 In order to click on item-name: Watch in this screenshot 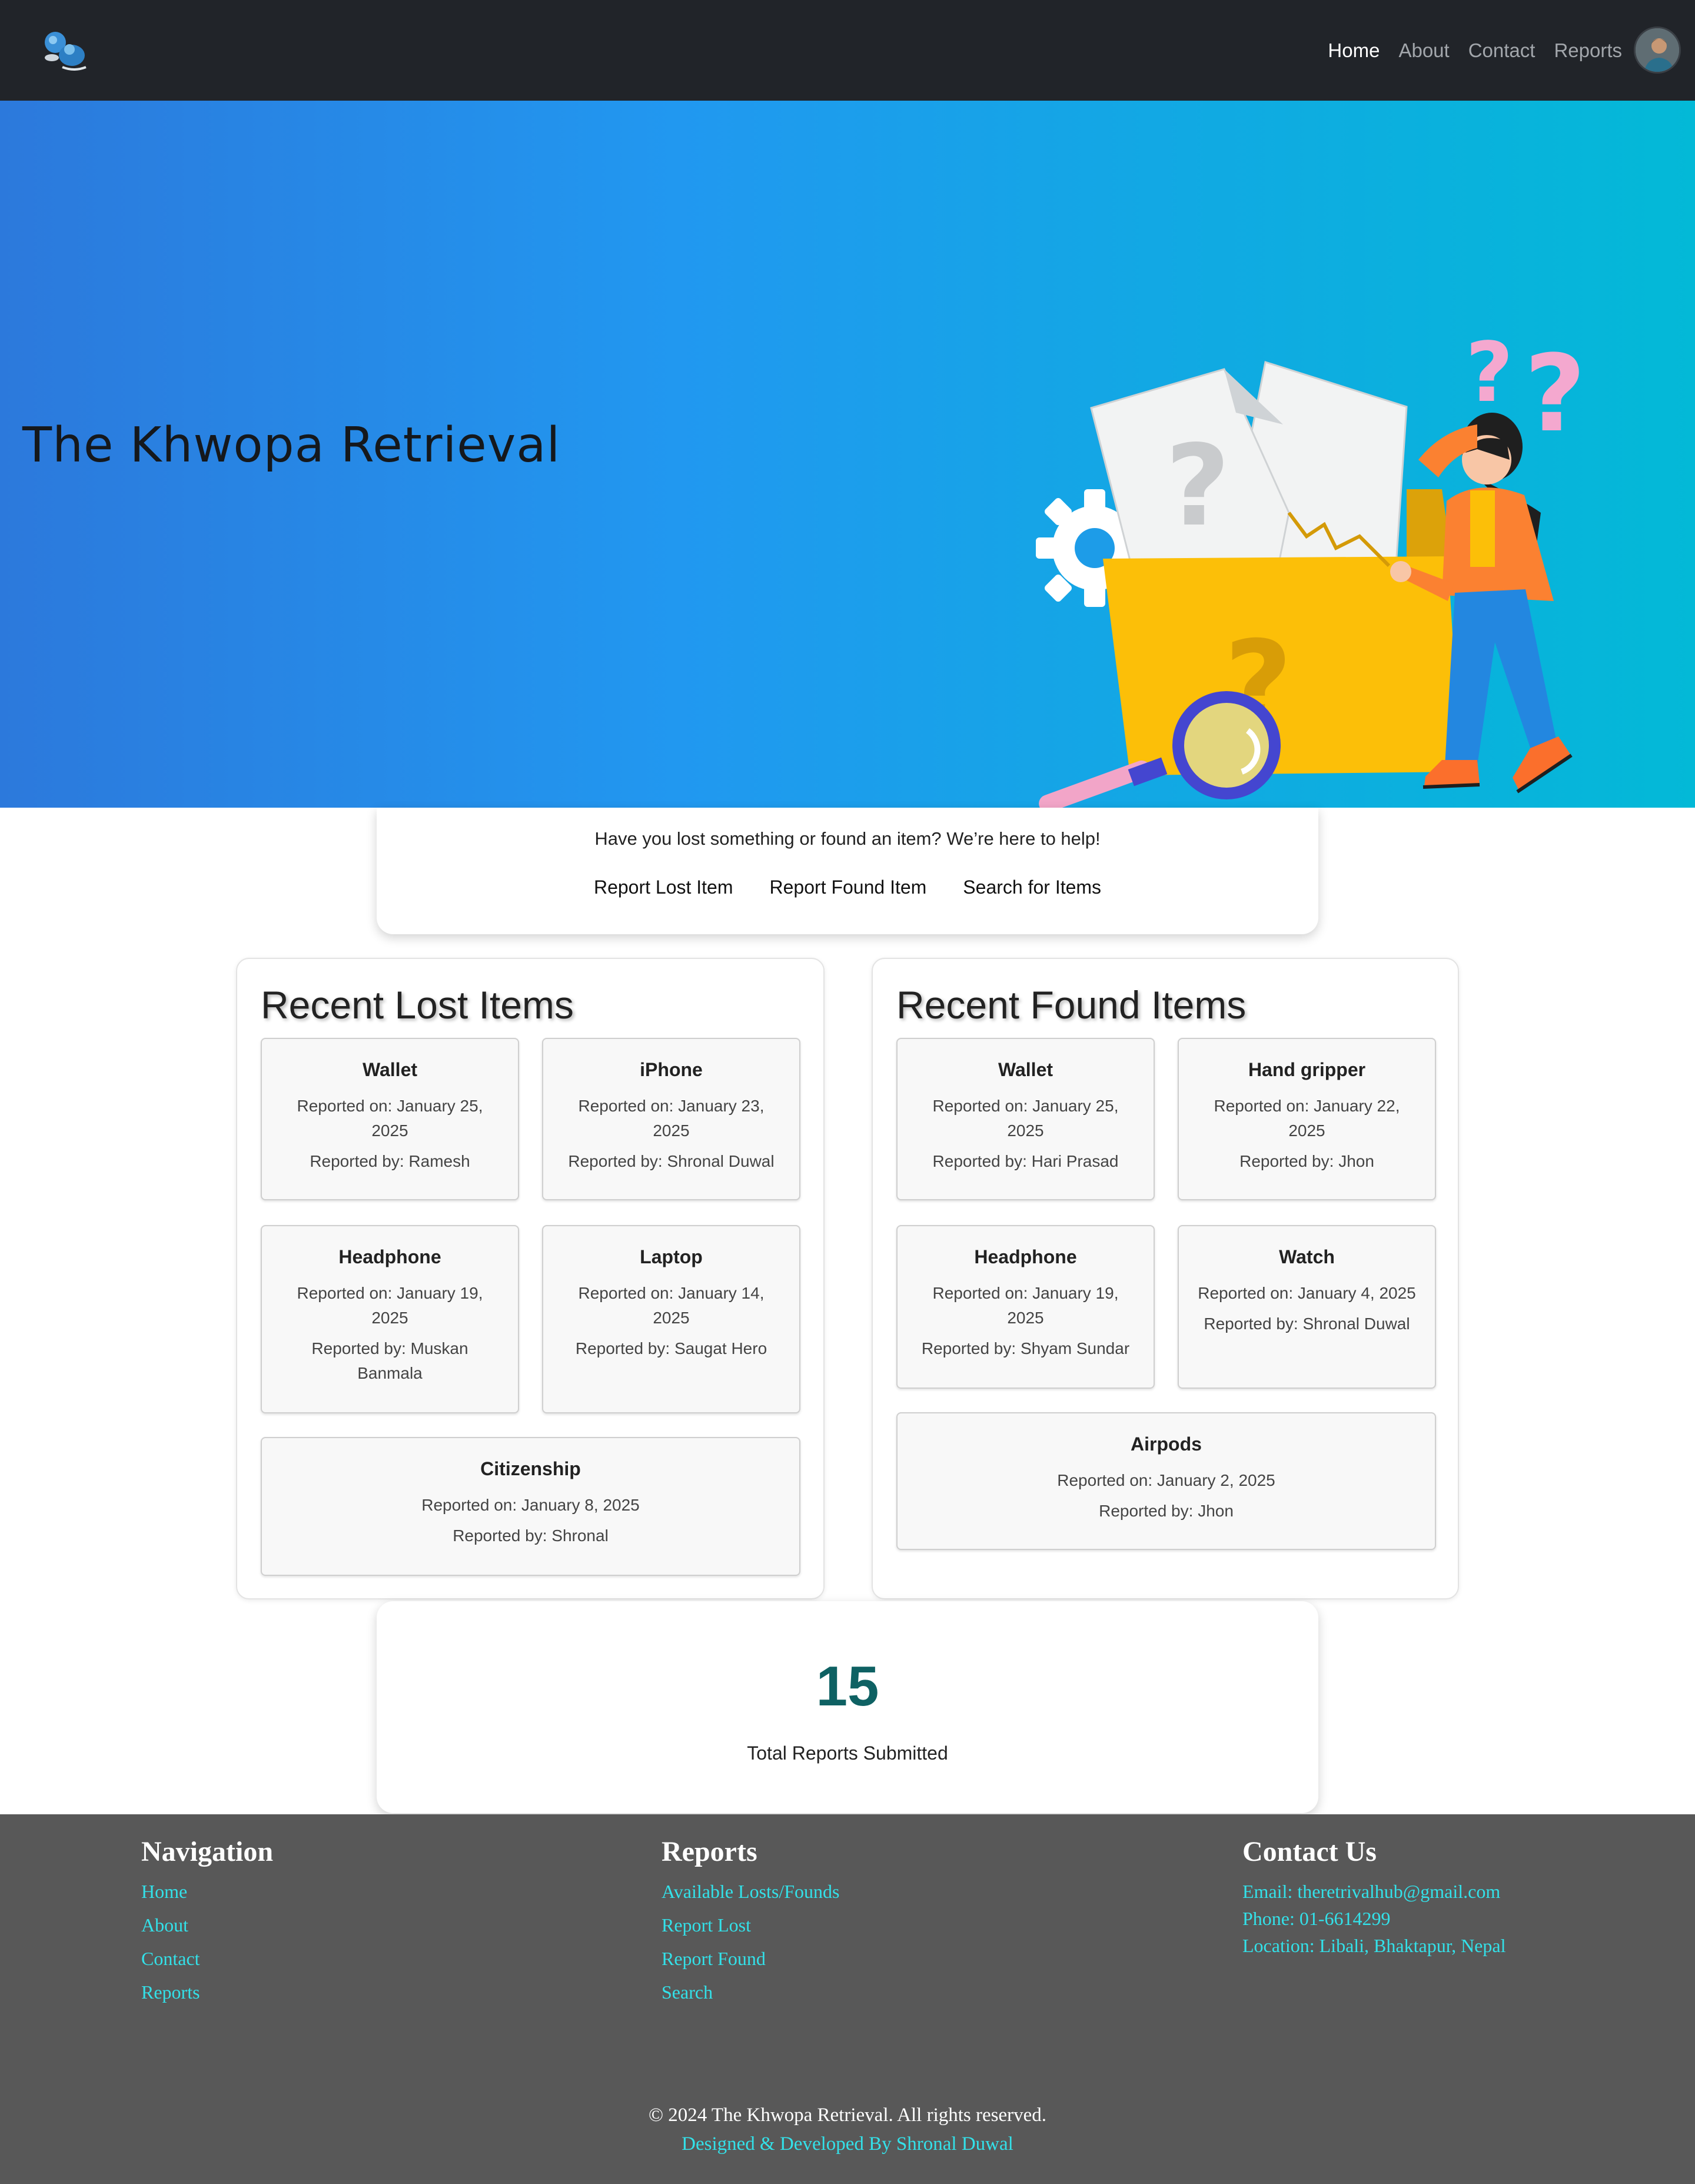, I will do `click(1307, 1256)`.